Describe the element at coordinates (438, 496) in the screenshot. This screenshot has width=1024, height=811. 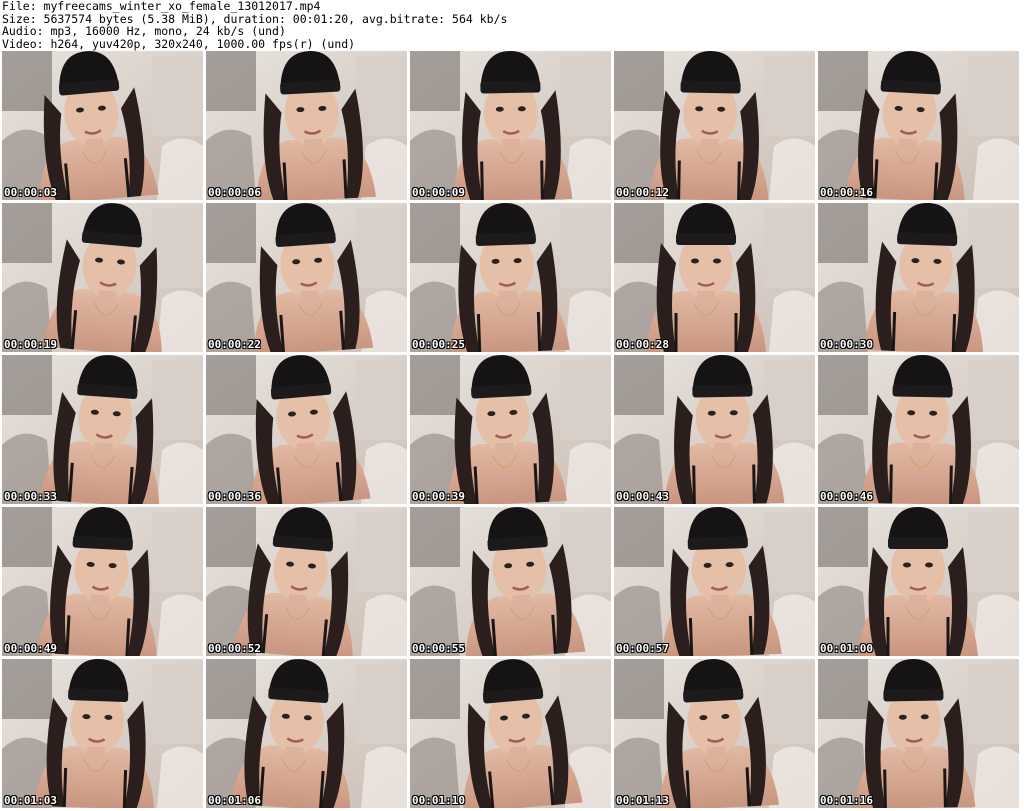
I see `frame-timestamp: 00:00:39` at that location.